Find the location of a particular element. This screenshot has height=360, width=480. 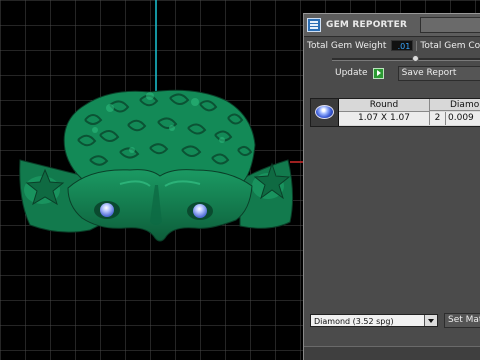

row-gem-size: 1.07 X 1.07 is located at coordinates (384, 118).